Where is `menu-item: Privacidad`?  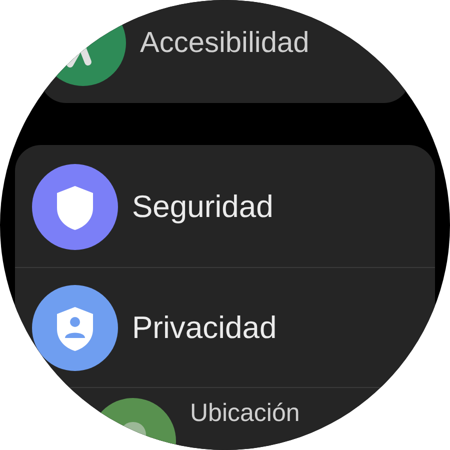 menu-item: Privacidad is located at coordinates (204, 327).